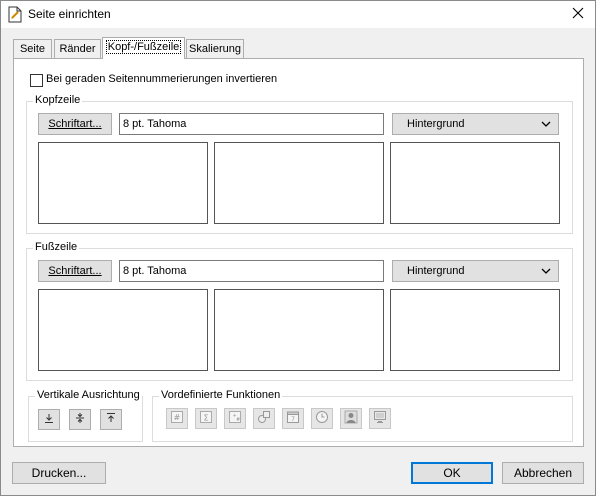 This screenshot has width=596, height=496. What do you see at coordinates (436, 124) in the screenshot?
I see `header-background-value: Hintergrund` at bounding box center [436, 124].